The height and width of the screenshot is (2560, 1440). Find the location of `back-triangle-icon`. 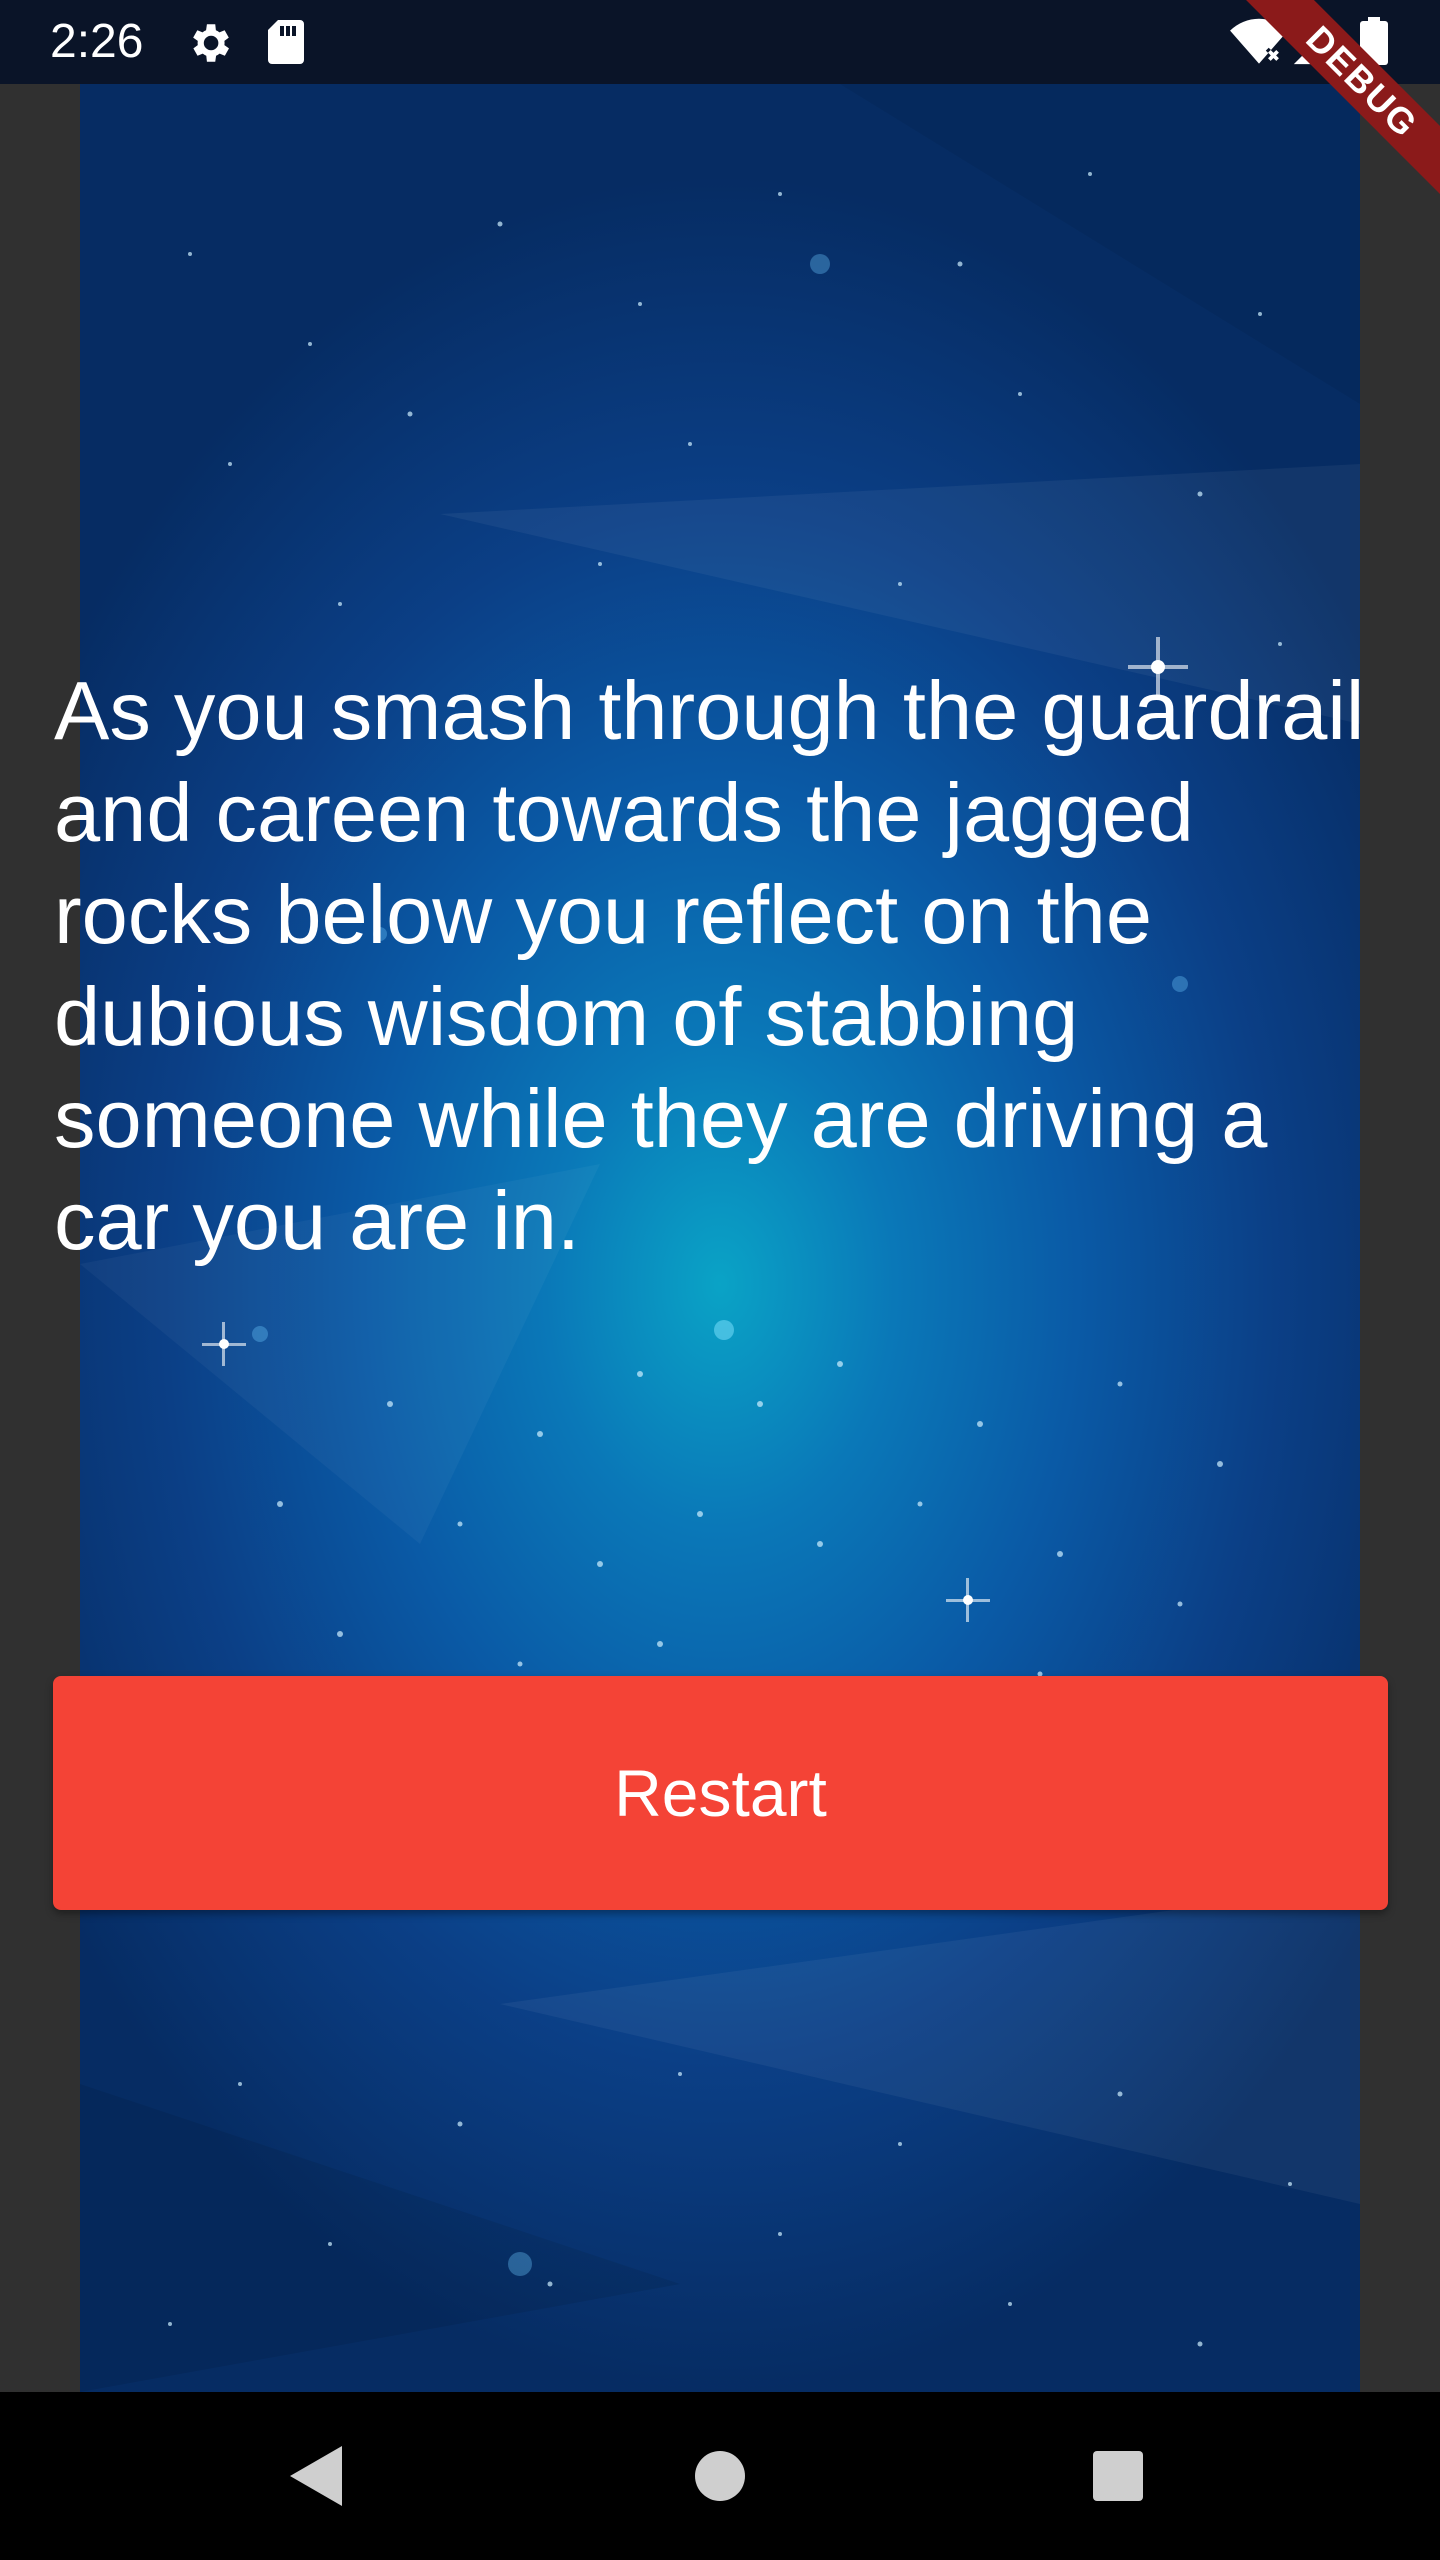

back-triangle-icon is located at coordinates (316, 2476).